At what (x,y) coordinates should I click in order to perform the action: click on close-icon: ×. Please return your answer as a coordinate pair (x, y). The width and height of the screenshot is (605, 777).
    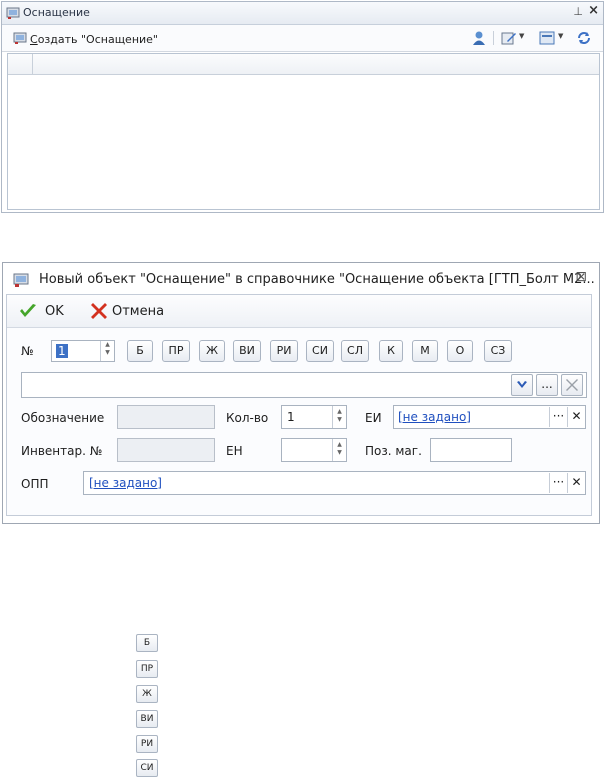
    Looking at the image, I should click on (593, 10).